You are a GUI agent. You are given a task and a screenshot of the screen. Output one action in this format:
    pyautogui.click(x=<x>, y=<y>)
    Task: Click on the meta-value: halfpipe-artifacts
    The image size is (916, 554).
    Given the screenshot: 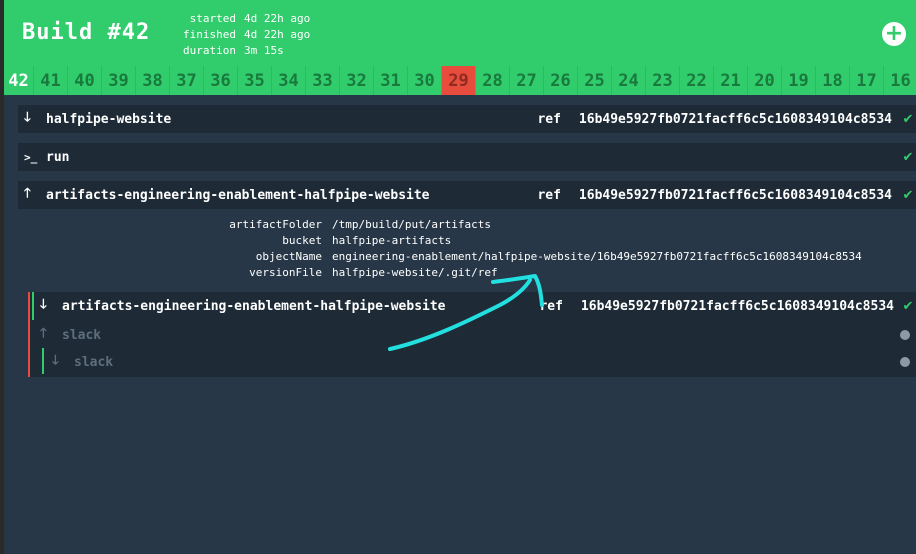 What is the action you would take?
    pyautogui.click(x=392, y=240)
    